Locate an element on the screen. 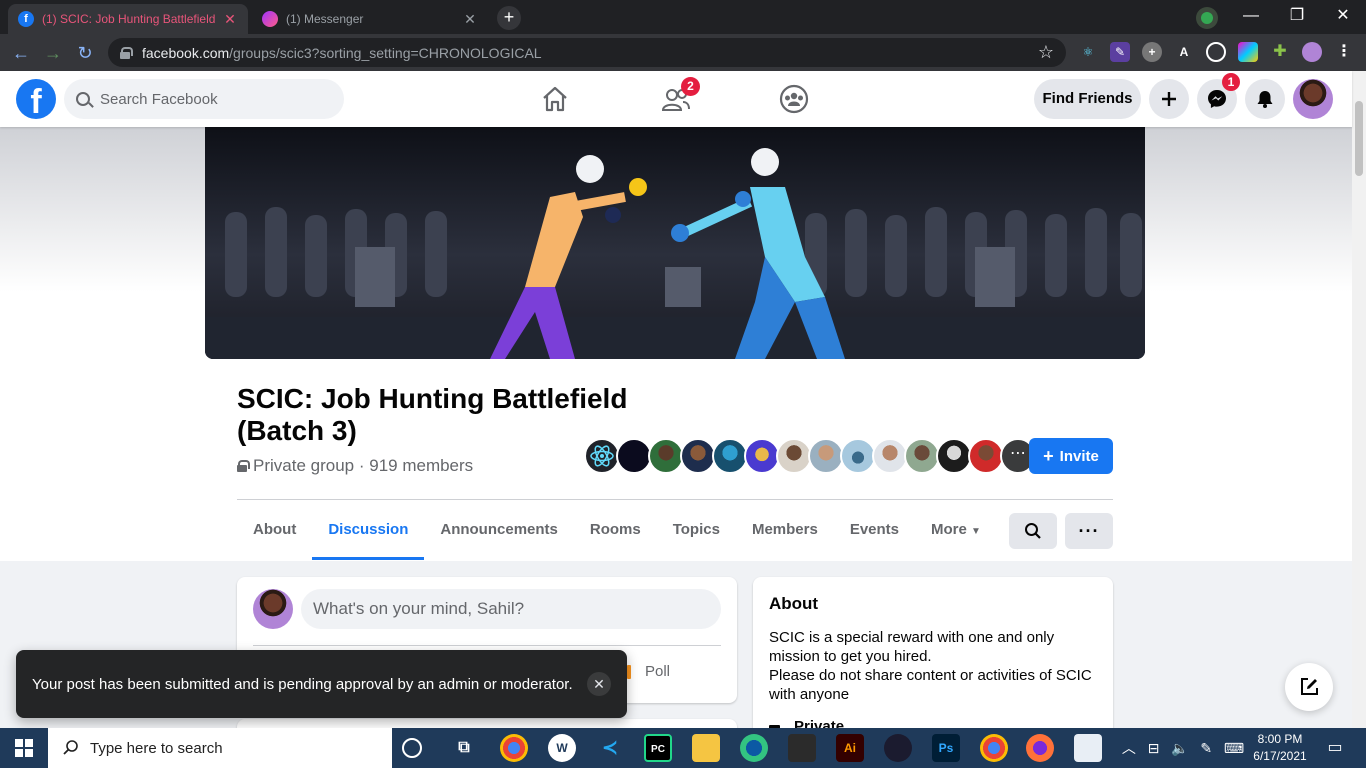  reload-icon: ↻ is located at coordinates (85, 53).